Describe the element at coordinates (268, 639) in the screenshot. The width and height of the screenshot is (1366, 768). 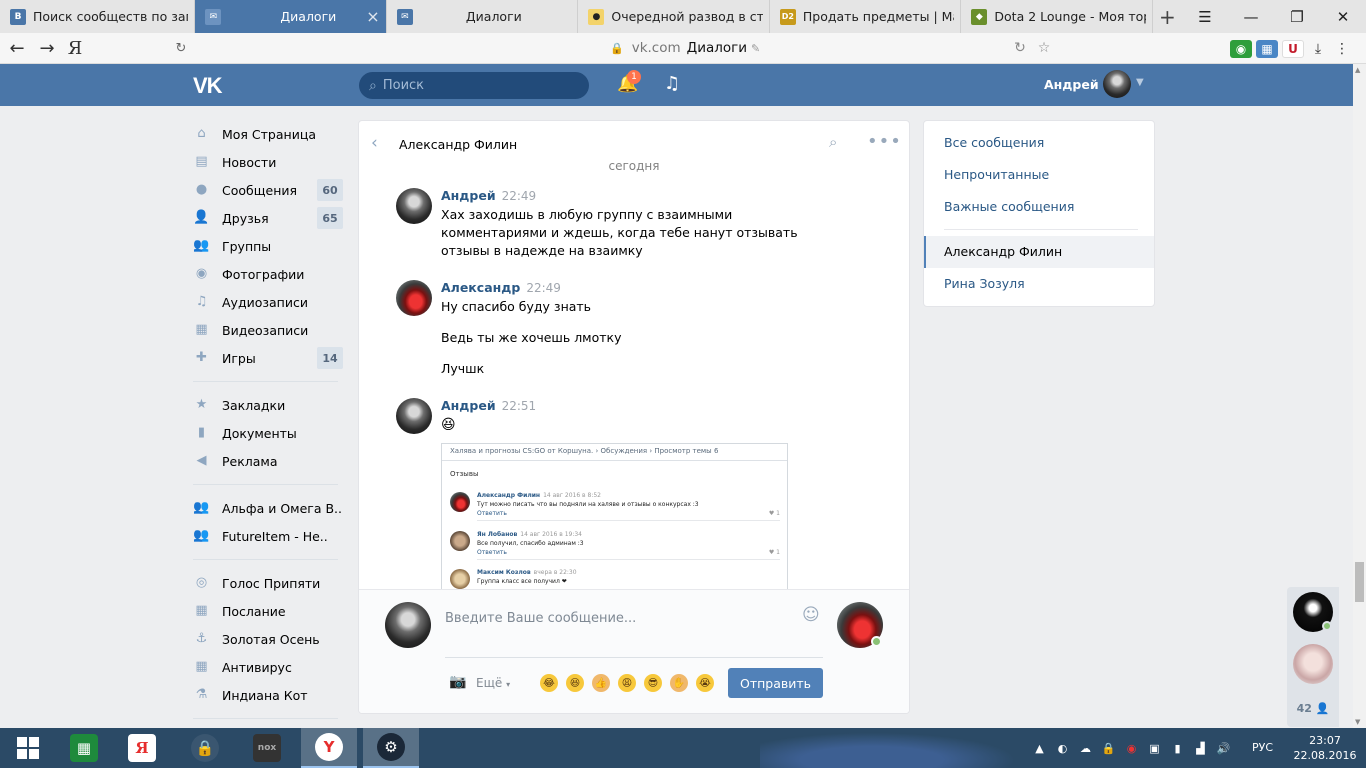
I see `sidebar-item: ⚓ Золотая Осень` at that location.